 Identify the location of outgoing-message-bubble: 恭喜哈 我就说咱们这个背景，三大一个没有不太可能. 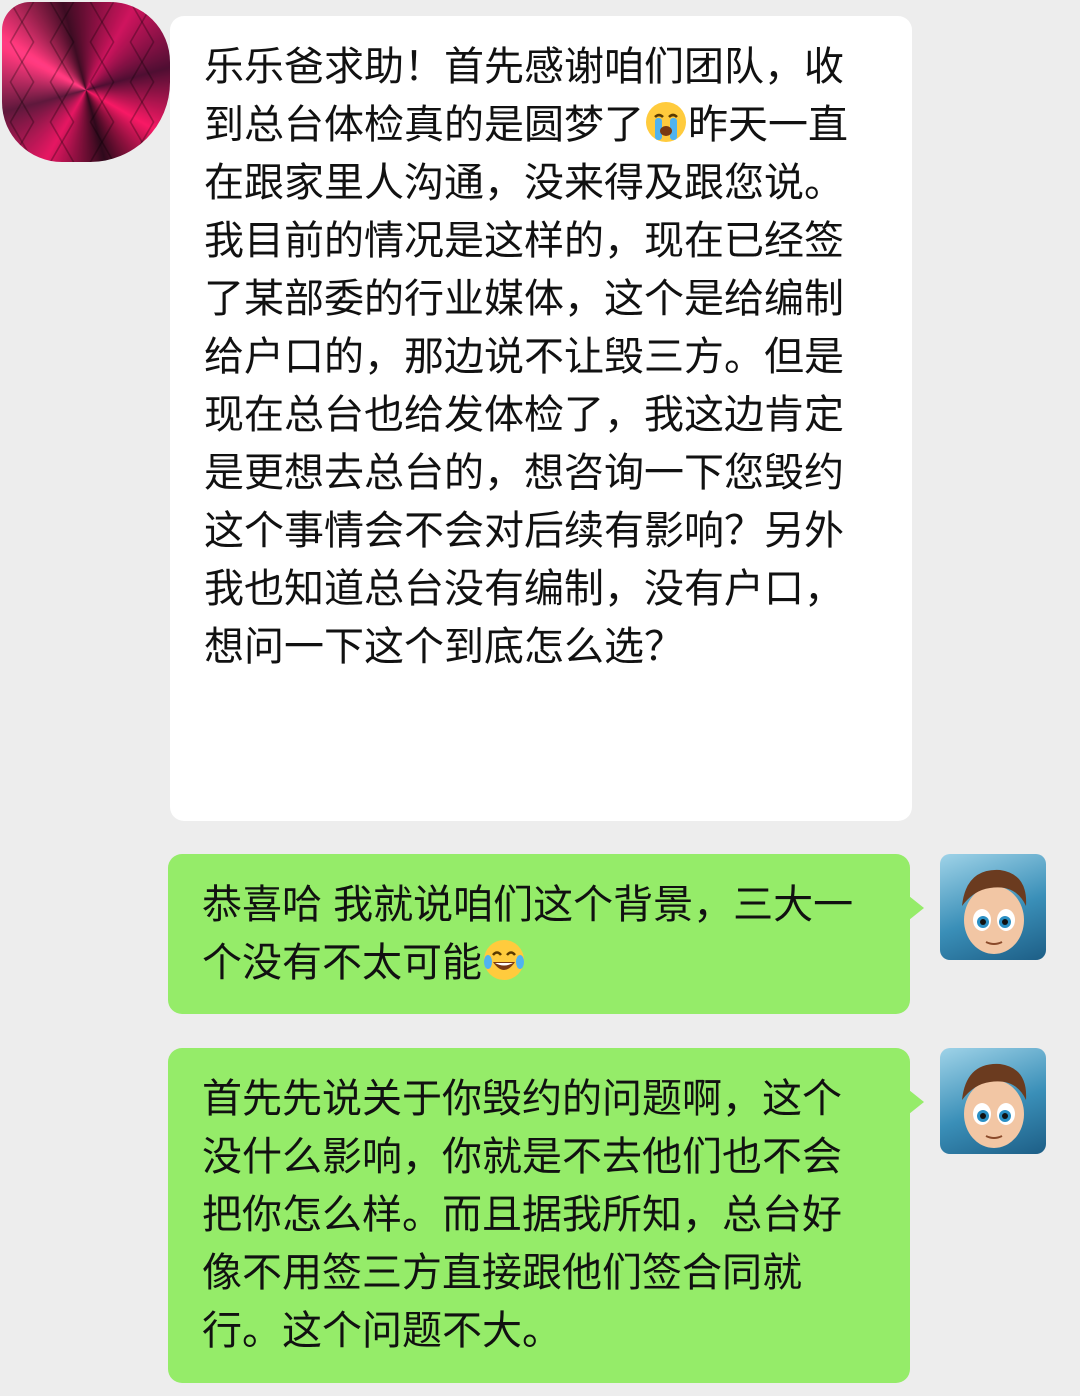
(546, 934).